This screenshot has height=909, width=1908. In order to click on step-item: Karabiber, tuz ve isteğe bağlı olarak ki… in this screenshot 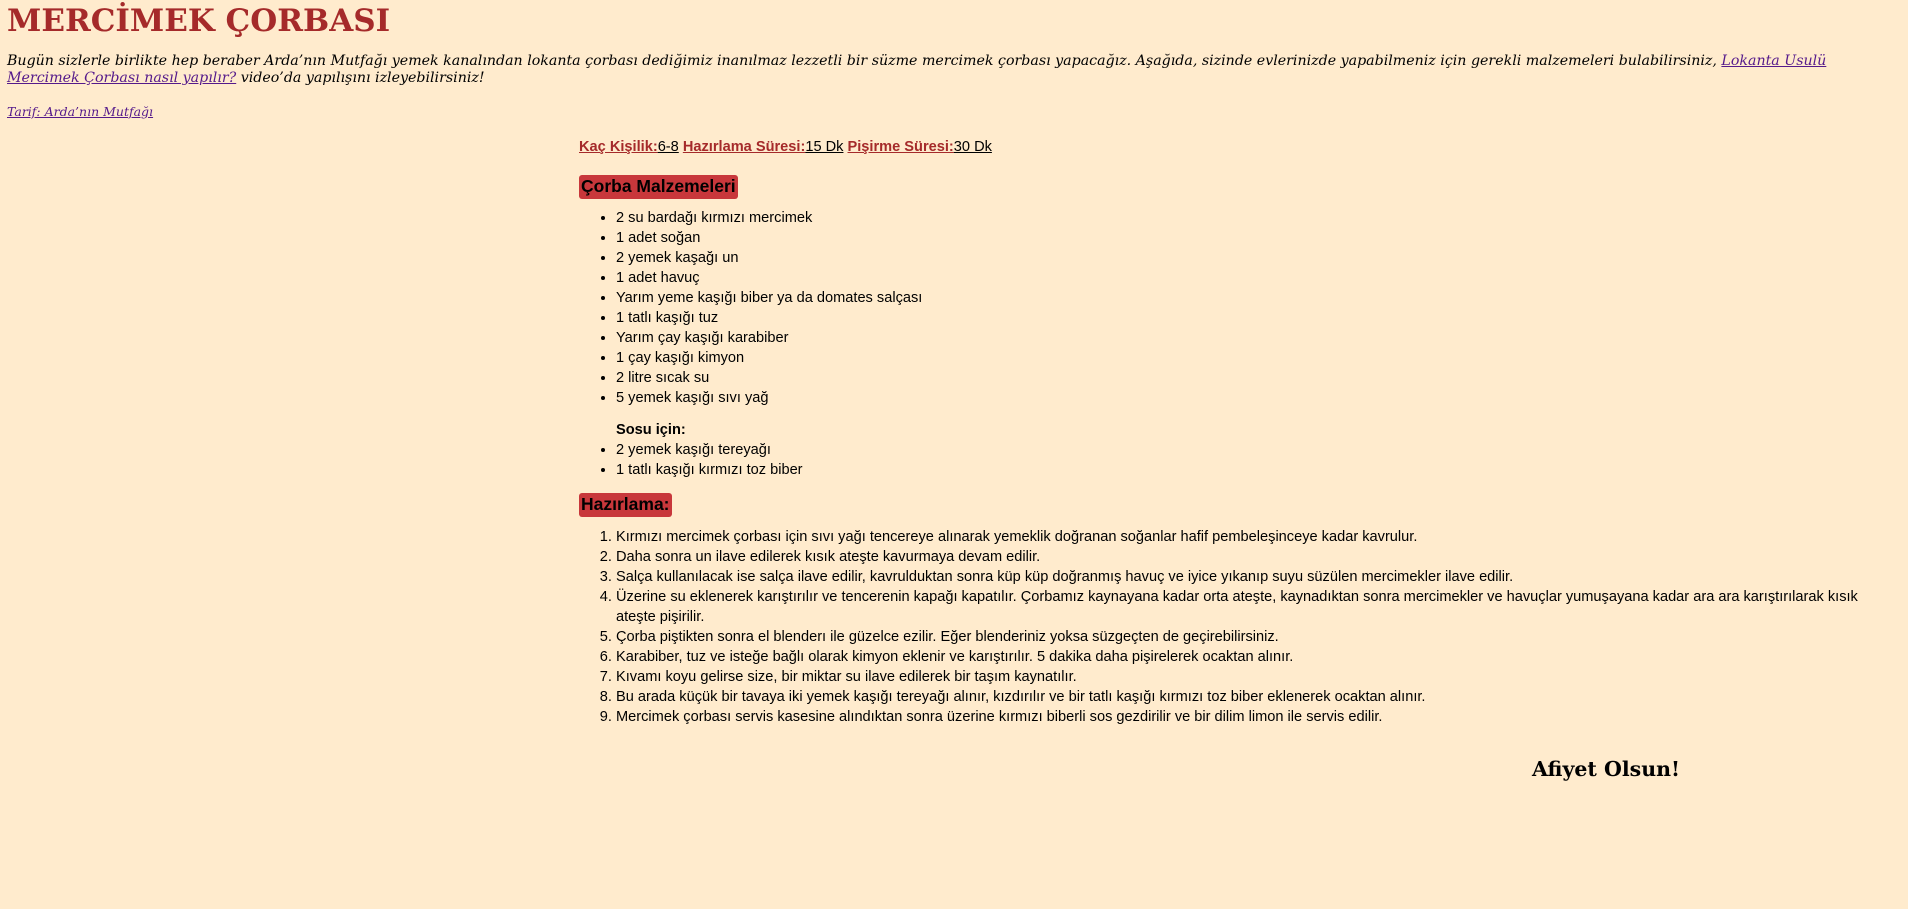, I will do `click(1256, 657)`.